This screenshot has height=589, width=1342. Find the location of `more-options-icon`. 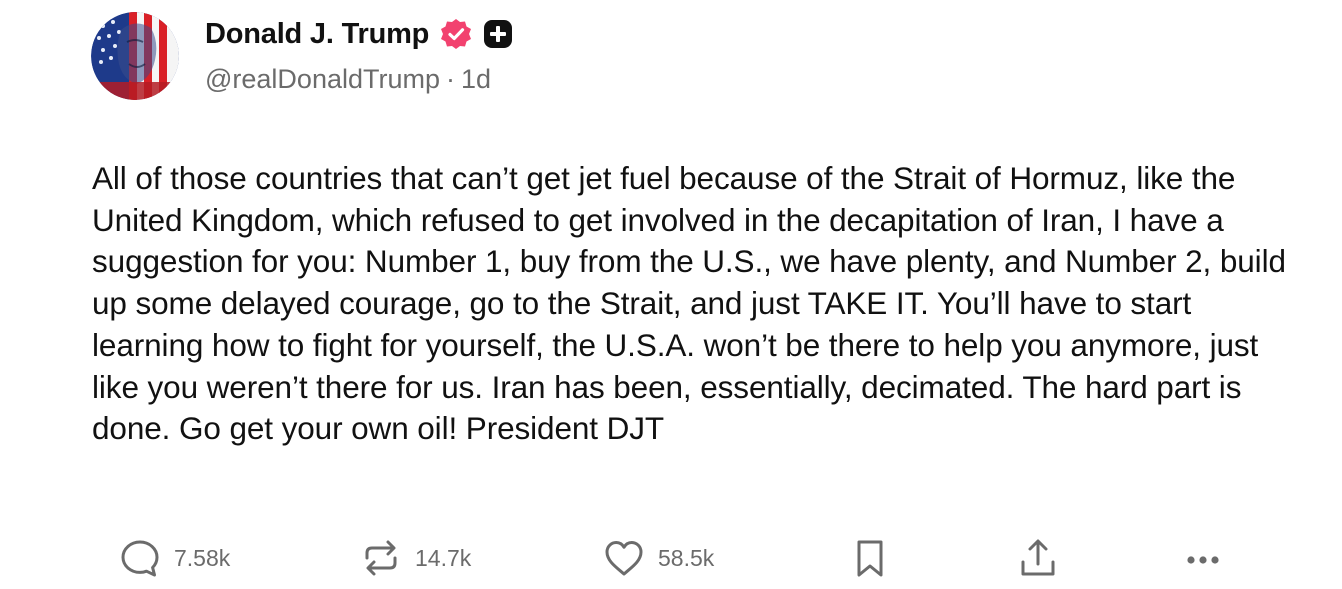

more-options-icon is located at coordinates (1203, 558).